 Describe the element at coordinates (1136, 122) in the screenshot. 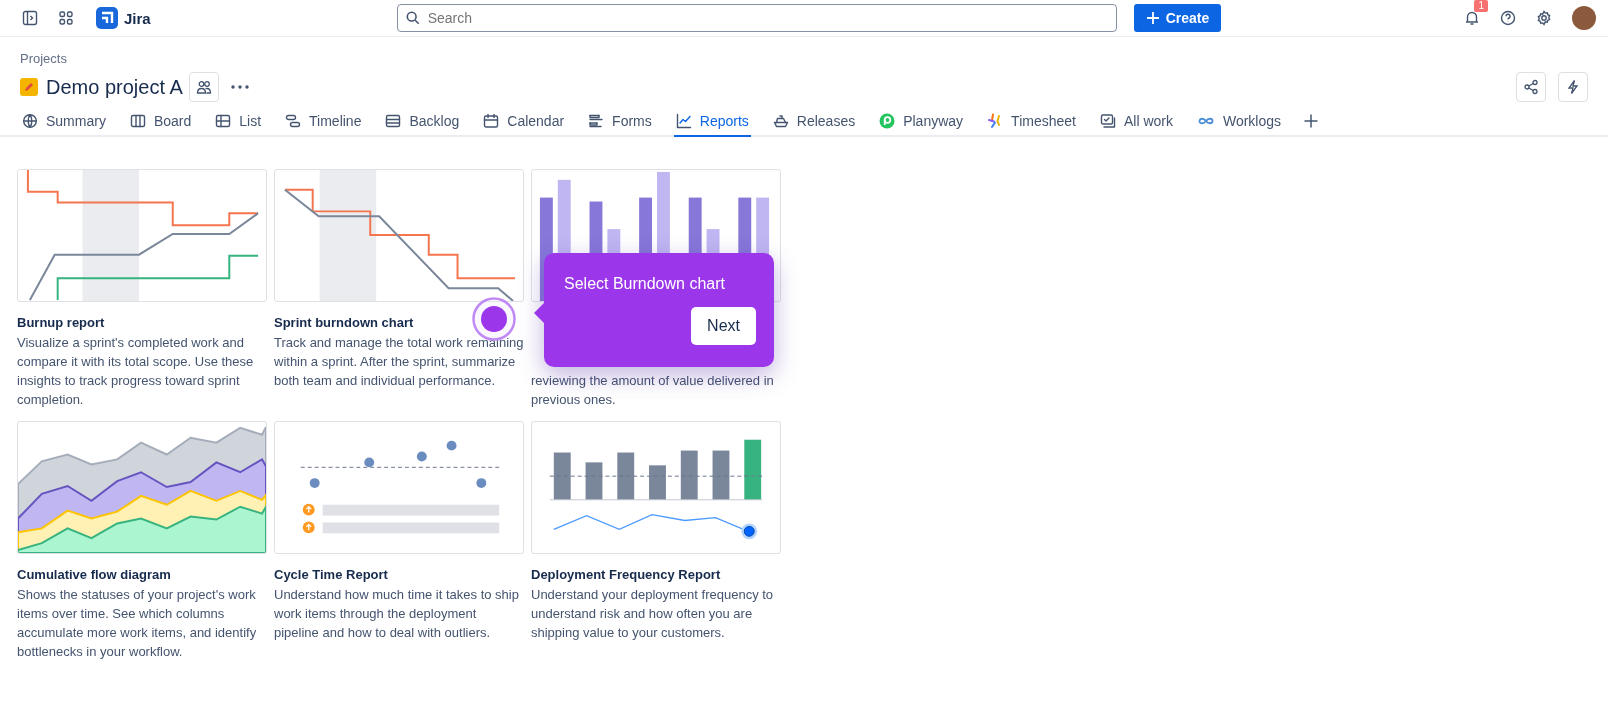

I see `nav-tab: All work` at that location.